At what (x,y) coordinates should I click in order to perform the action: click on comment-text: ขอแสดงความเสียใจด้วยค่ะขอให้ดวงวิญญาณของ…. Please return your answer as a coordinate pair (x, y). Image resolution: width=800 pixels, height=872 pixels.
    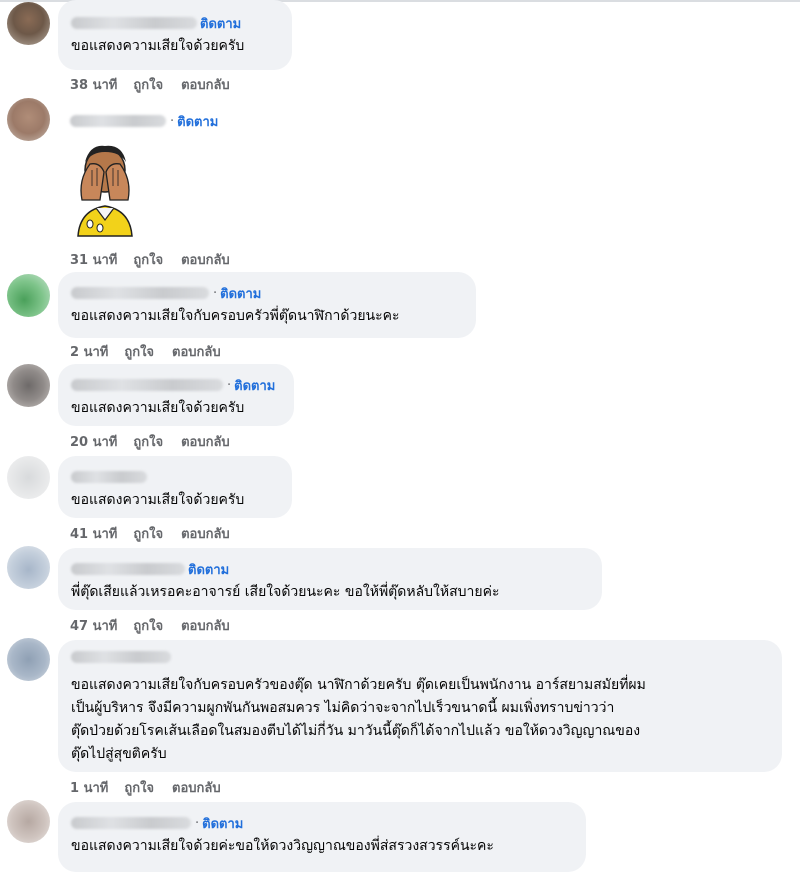
    Looking at the image, I should click on (282, 846).